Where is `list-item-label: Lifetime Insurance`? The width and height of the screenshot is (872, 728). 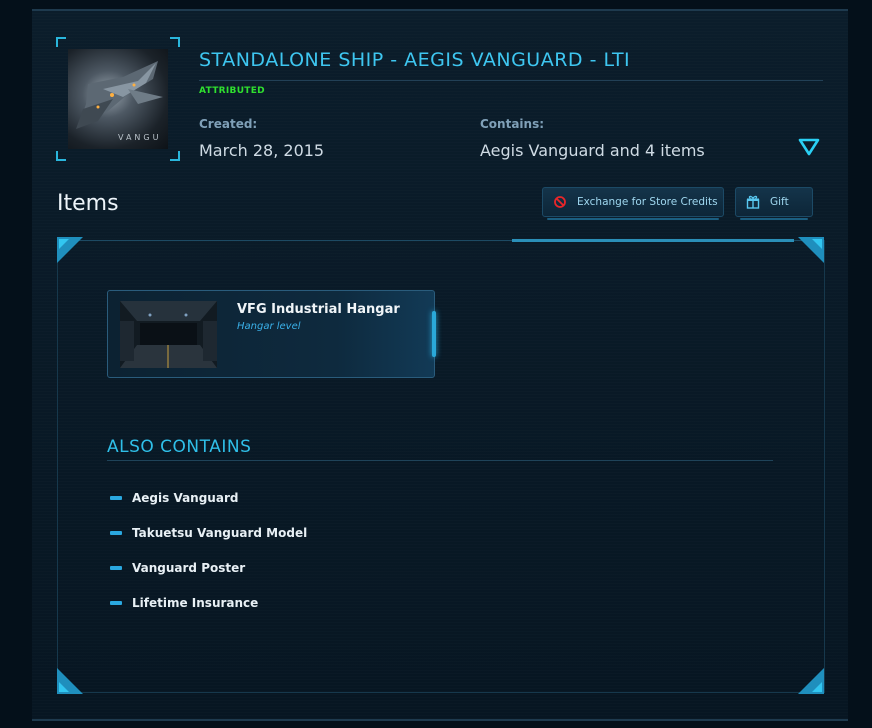 list-item-label: Lifetime Insurance is located at coordinates (195, 603).